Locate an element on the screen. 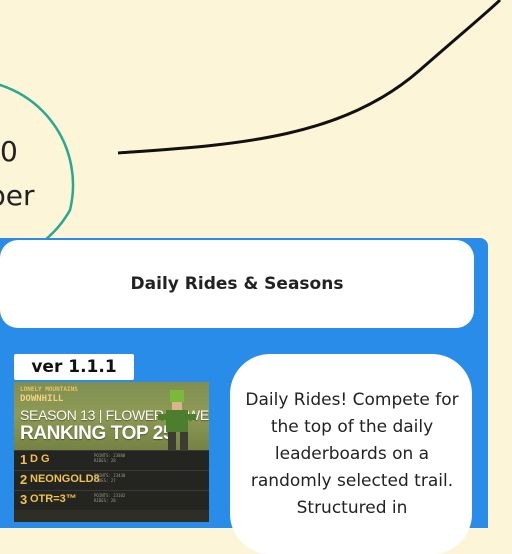  leaderboard-row: 1 D G POINTS: 23880 RIDES: 28 is located at coordinates (111, 460).